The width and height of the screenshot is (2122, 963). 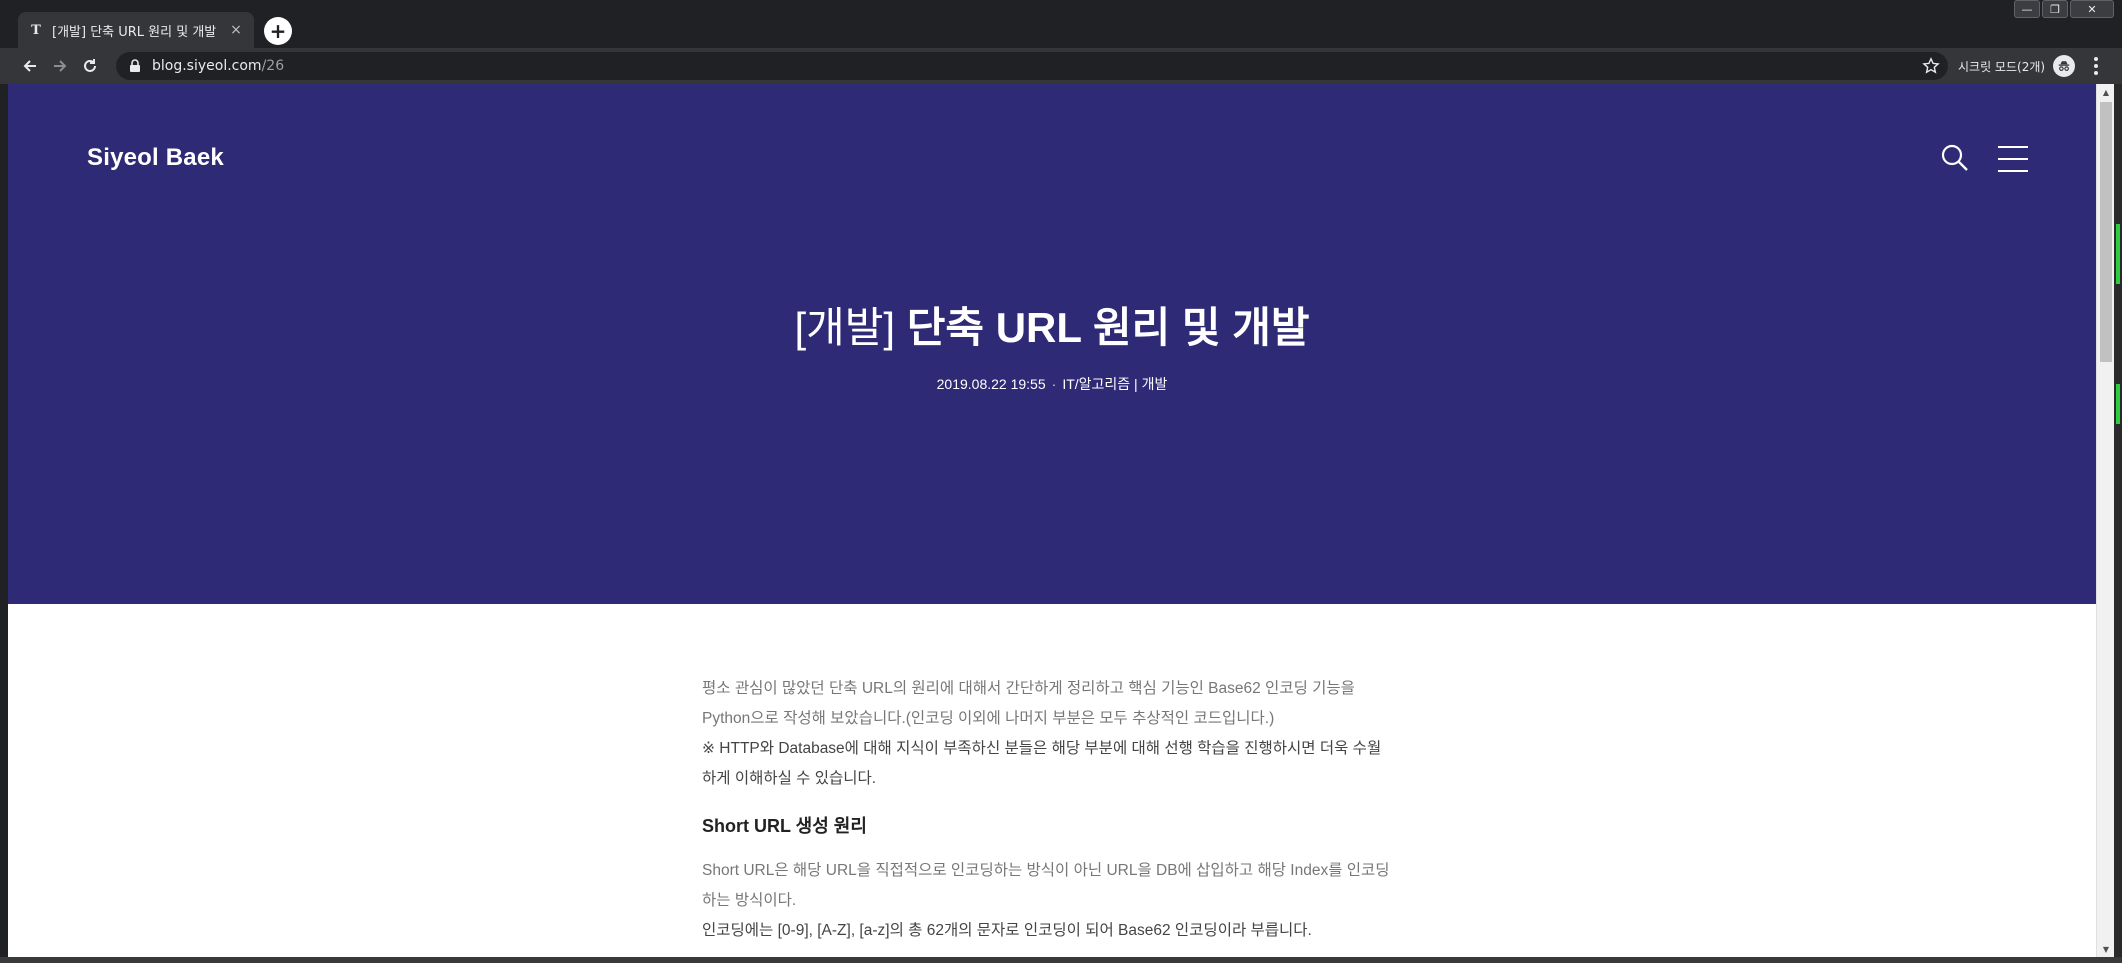 What do you see at coordinates (991, 384) in the screenshot?
I see `post-date: 2019.08.22 19:55` at bounding box center [991, 384].